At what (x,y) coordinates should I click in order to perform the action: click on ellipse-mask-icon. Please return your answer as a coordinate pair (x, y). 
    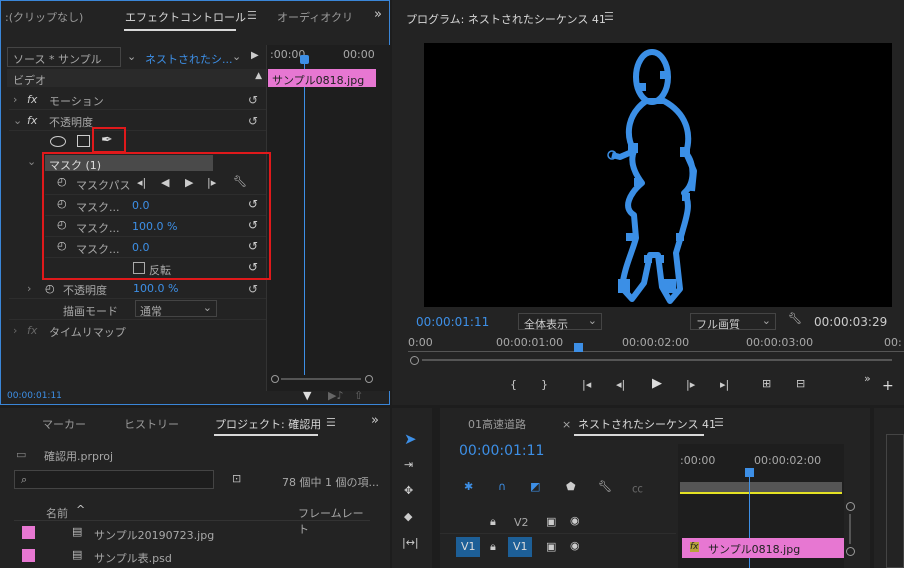
    Looking at the image, I should click on (58, 141).